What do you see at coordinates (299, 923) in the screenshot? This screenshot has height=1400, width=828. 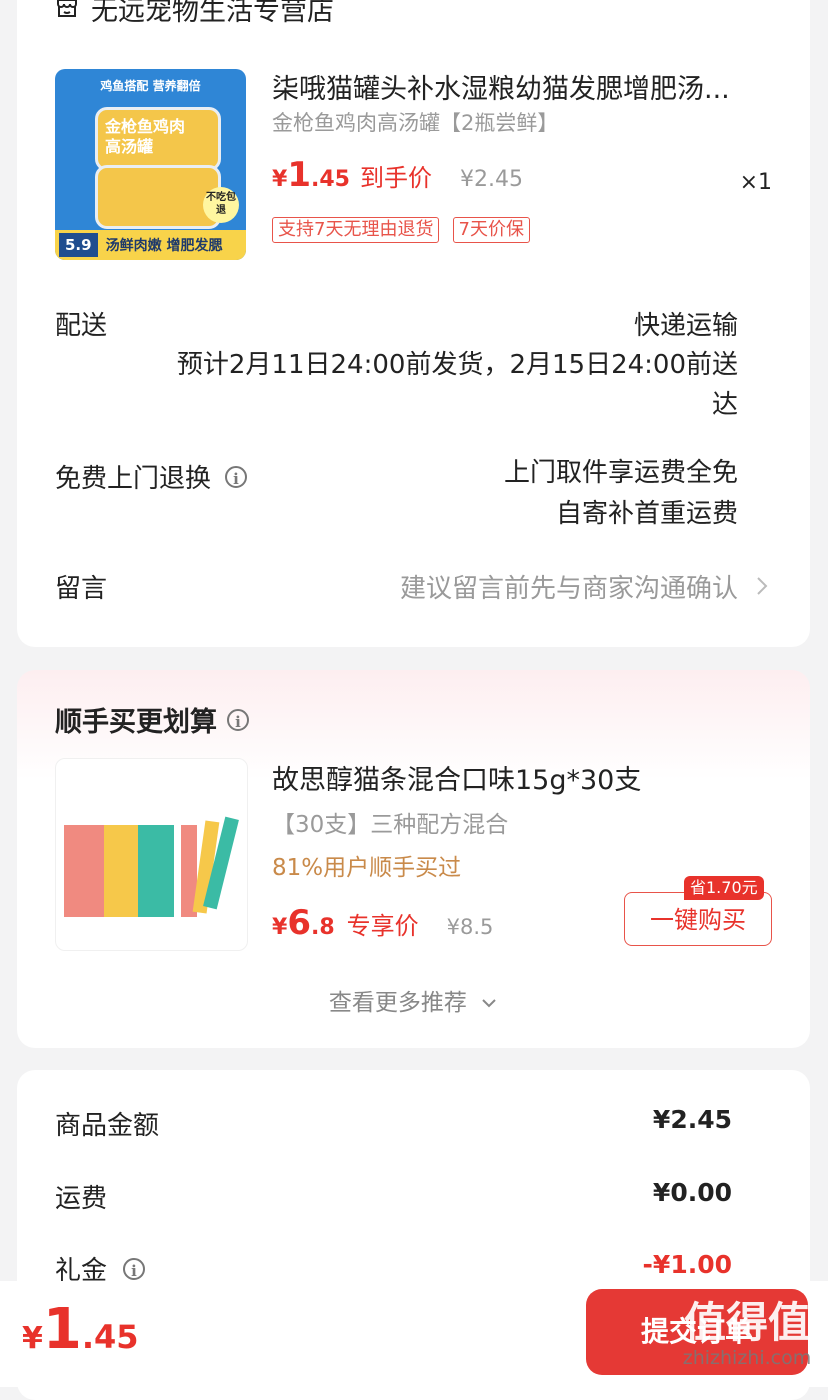 I see `upsell-price-integer: 6` at bounding box center [299, 923].